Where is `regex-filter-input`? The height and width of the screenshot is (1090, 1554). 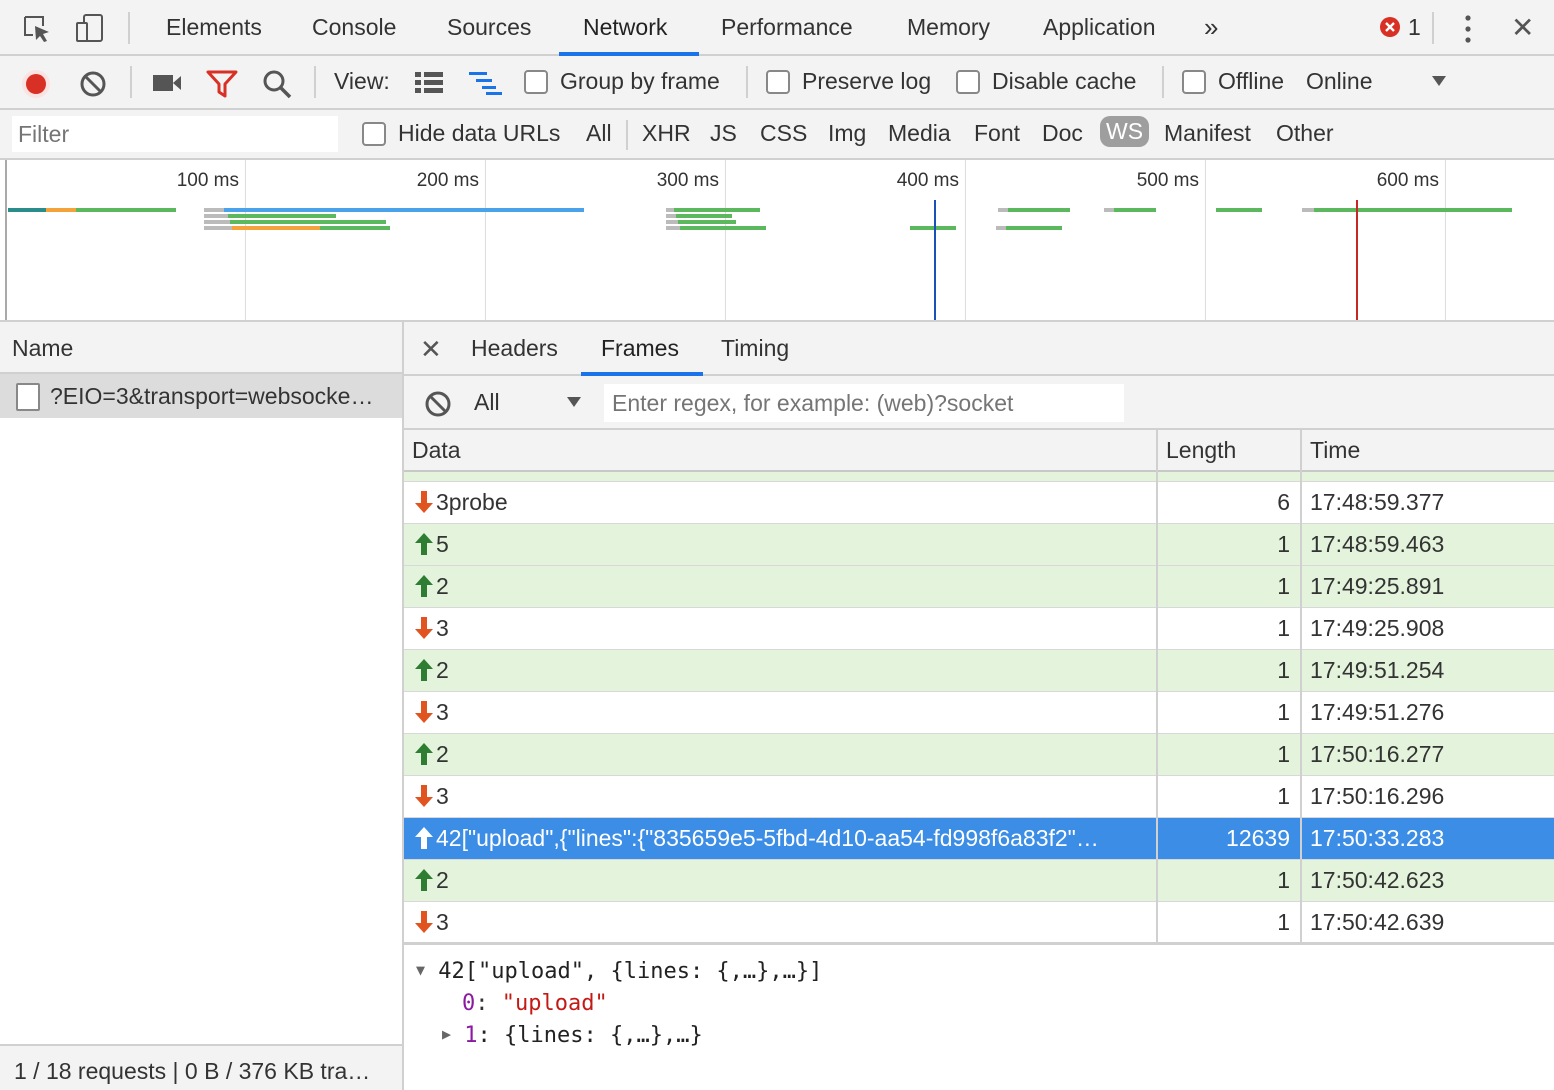 regex-filter-input is located at coordinates (864, 403).